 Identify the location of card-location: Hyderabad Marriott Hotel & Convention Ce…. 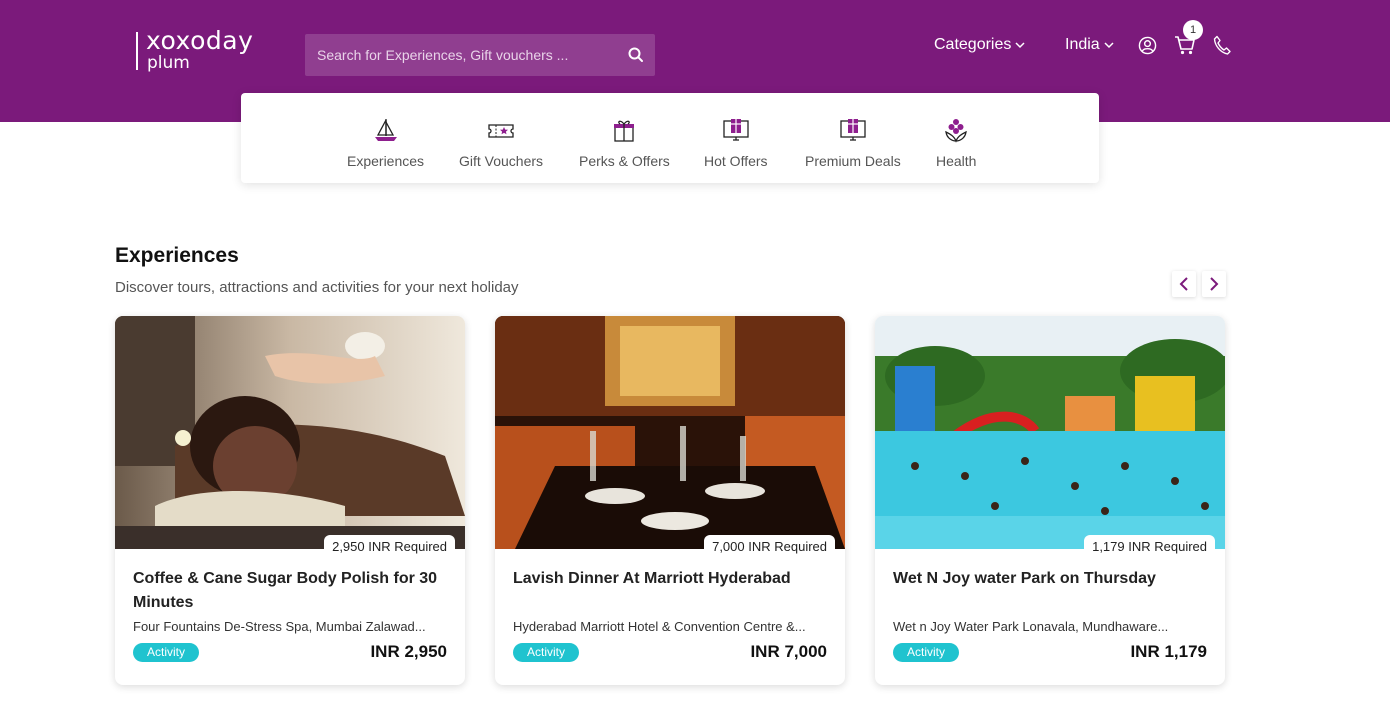
(659, 626).